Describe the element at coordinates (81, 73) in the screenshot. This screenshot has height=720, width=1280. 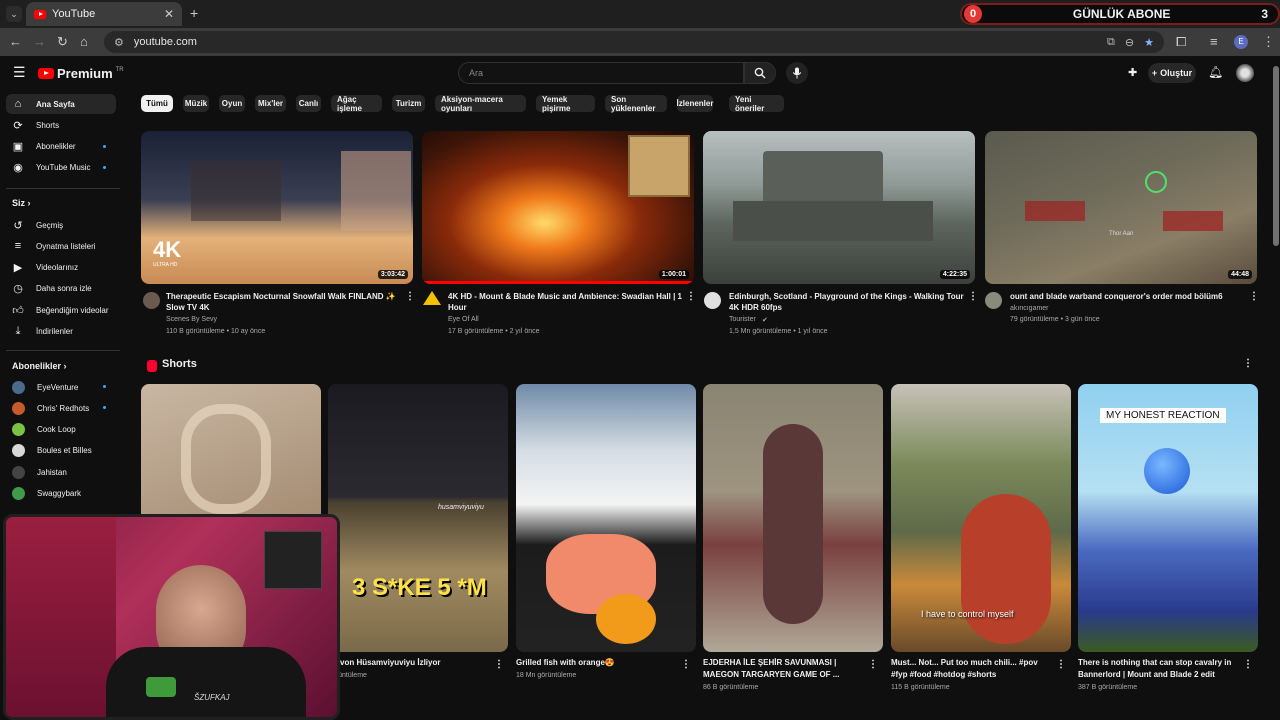
I see `youtube-logo: Premium TR` at that location.